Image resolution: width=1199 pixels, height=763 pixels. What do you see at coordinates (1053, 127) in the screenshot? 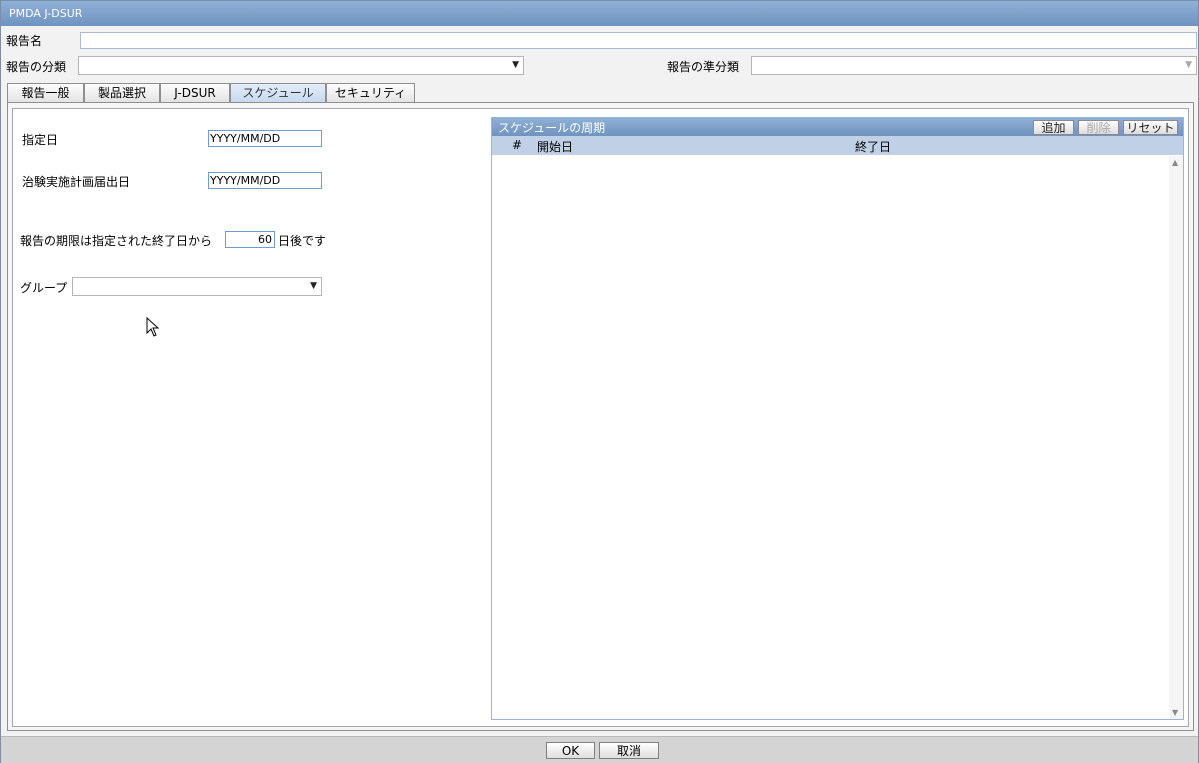
I see `add-button: 追加` at bounding box center [1053, 127].